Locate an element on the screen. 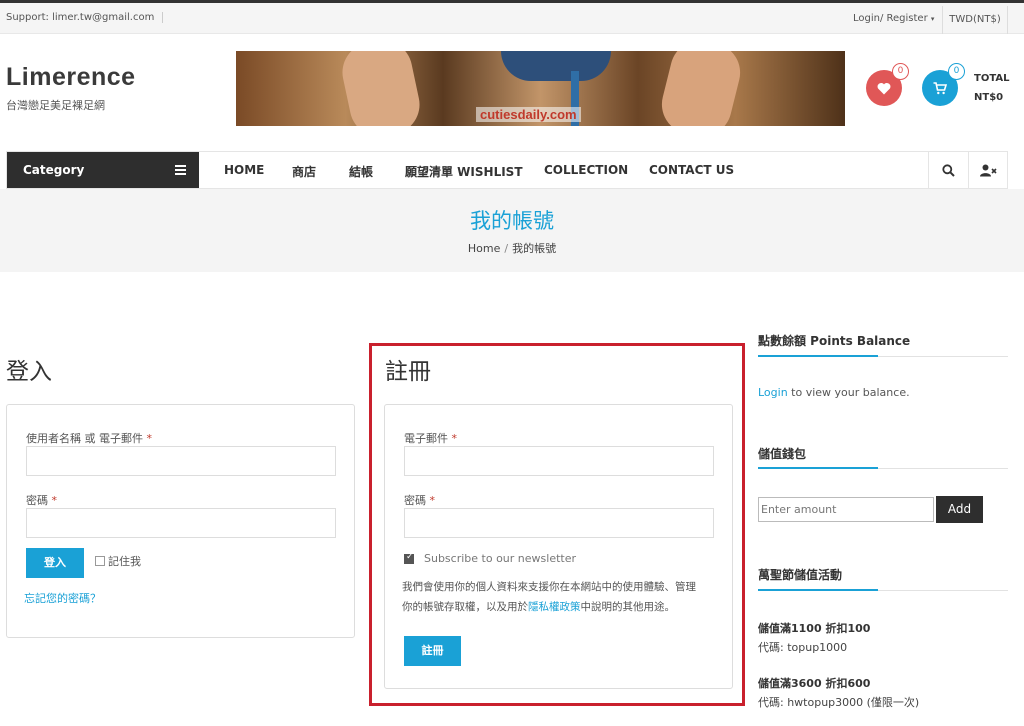  promo-code: 代碼: hwtopup3000 (僅限一次) is located at coordinates (839, 702).